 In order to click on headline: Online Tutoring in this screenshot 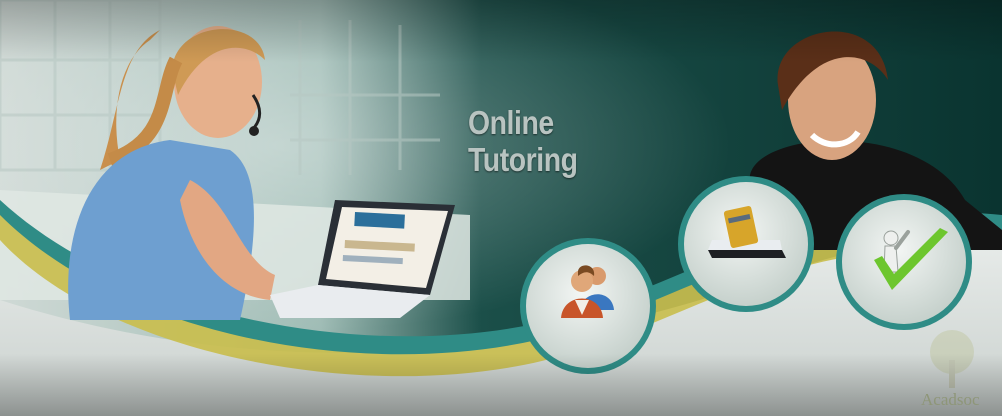, I will do `click(541, 141)`.